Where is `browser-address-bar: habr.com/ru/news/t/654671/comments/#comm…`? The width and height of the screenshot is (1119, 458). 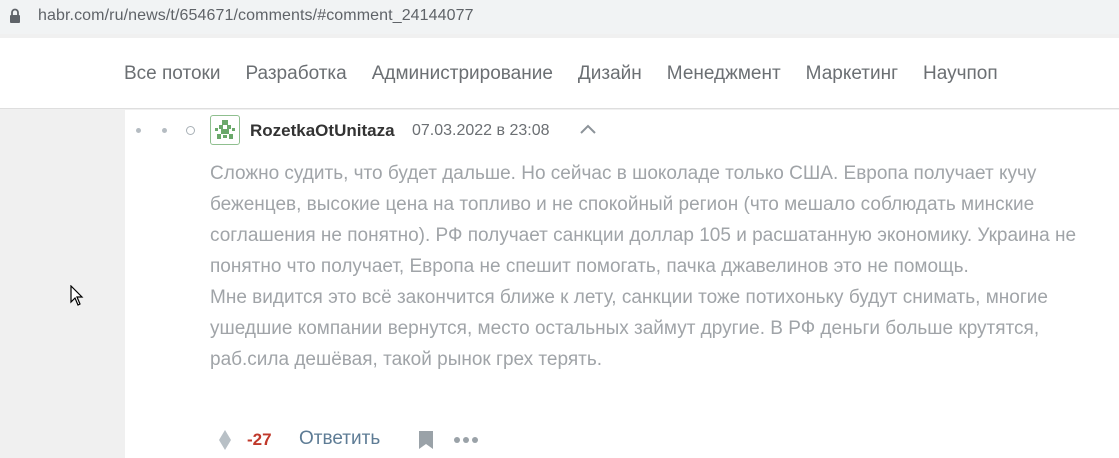 browser-address-bar: habr.com/ru/news/t/654671/comments/#comm… is located at coordinates (559, 17).